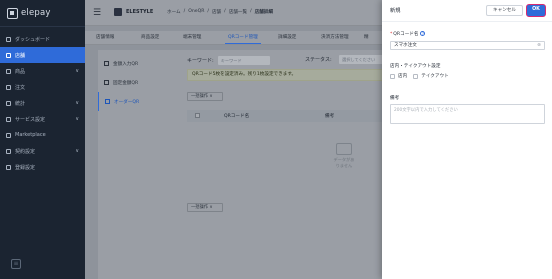 The image size is (552, 279). Describe the element at coordinates (403, 76) in the screenshot. I see `dine-in-label: 店内` at that location.